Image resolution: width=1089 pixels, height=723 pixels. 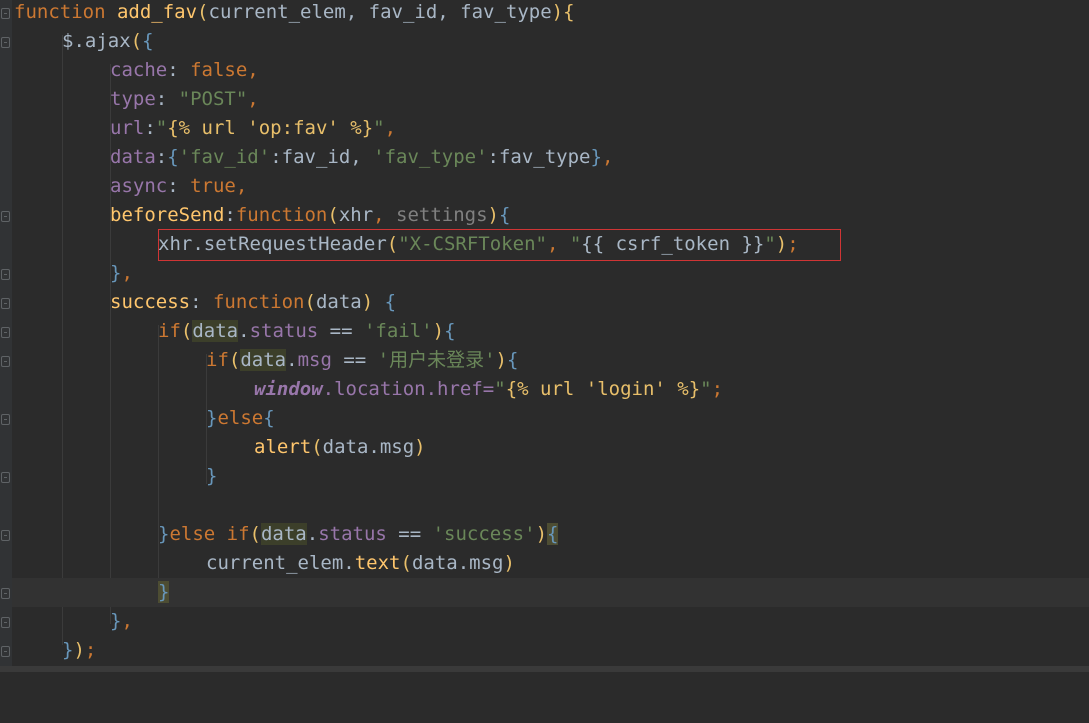 I want to click on code-line: async: true,, so click(x=550, y=186).